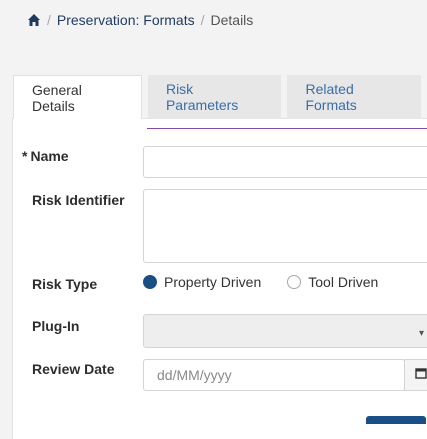 The height and width of the screenshot is (439, 427). What do you see at coordinates (285, 331) in the screenshot?
I see `plugin-select` at bounding box center [285, 331].